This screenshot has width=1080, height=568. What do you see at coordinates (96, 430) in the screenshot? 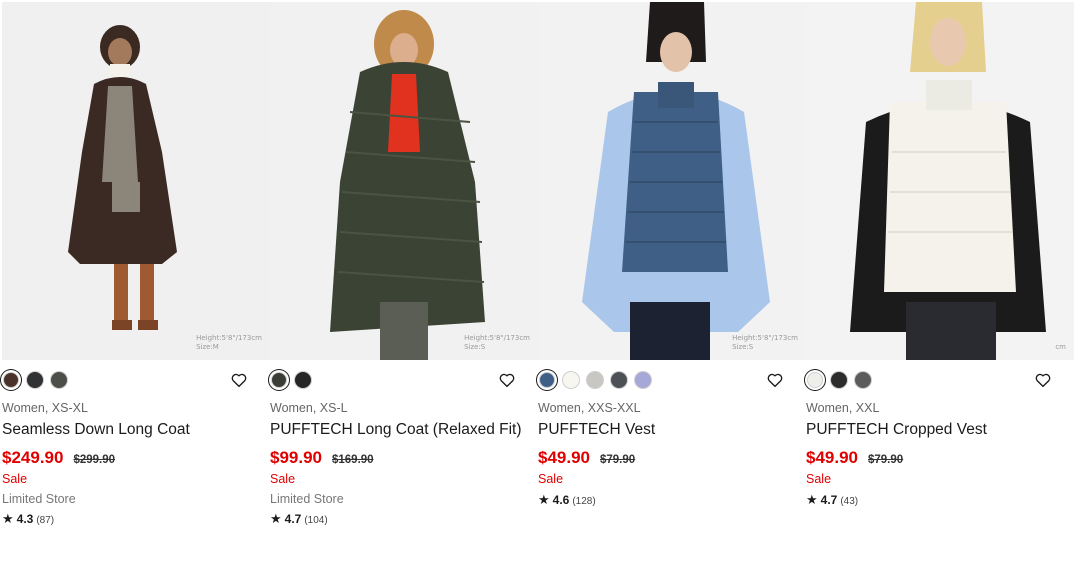
I see `product-name: Seamless Down Long Coat` at bounding box center [96, 430].